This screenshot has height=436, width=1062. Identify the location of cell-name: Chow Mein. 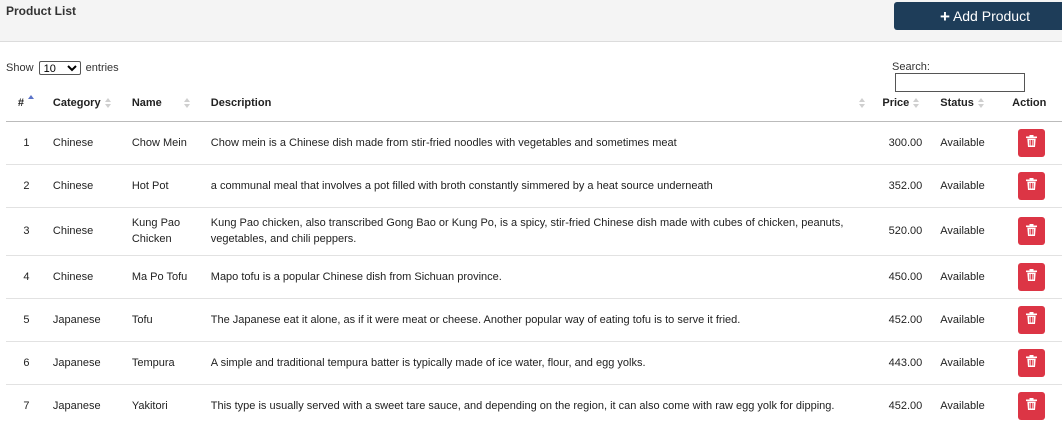
(165, 142).